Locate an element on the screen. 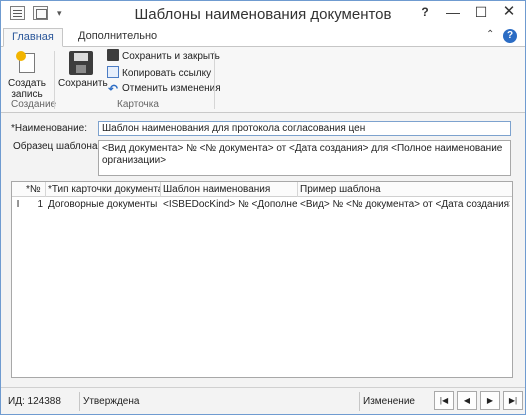  tab-additional: Дополнительно is located at coordinates (117, 37).